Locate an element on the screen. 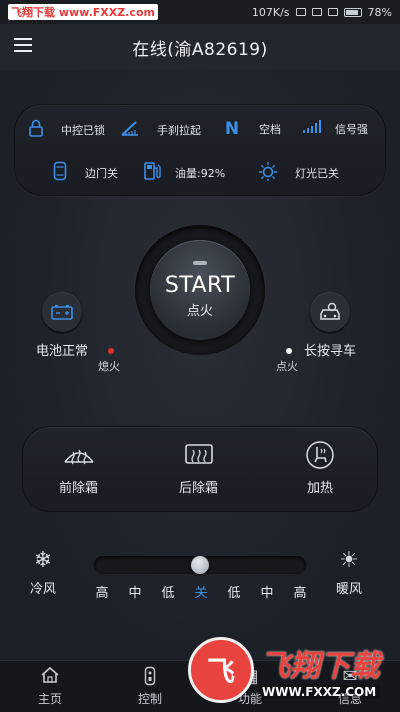 Image resolution: width=400 pixels, height=712 pixels. ignition-label: 点火 is located at coordinates (199, 311).